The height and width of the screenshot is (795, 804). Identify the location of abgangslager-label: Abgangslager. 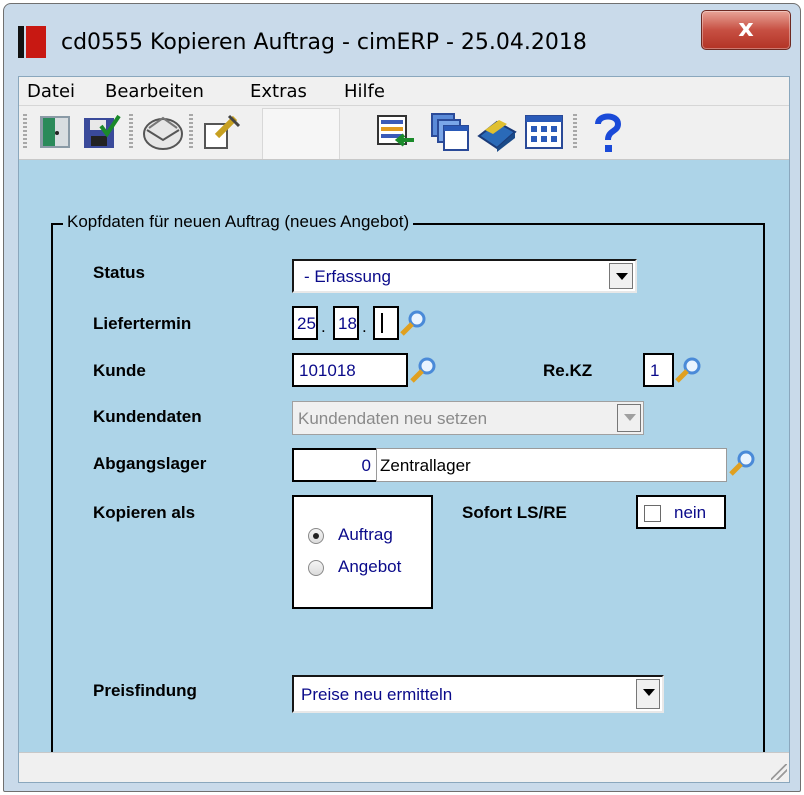
(150, 463).